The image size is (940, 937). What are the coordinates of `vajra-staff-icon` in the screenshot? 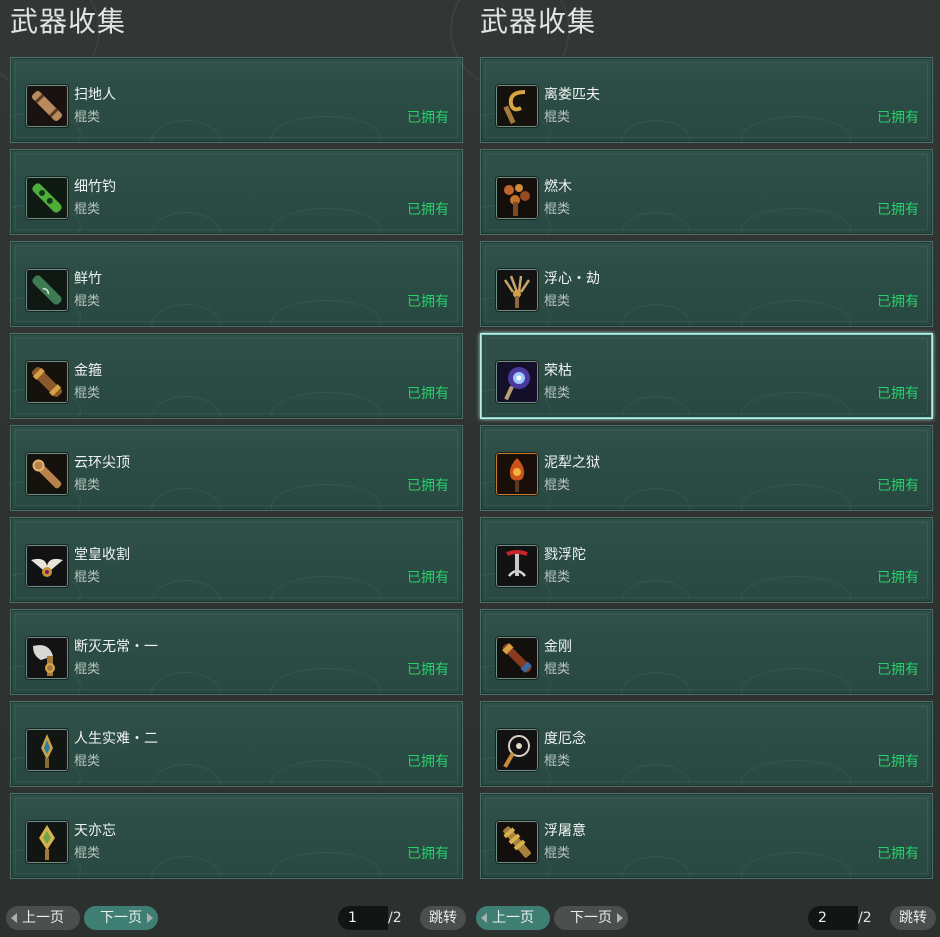 It's located at (517, 658).